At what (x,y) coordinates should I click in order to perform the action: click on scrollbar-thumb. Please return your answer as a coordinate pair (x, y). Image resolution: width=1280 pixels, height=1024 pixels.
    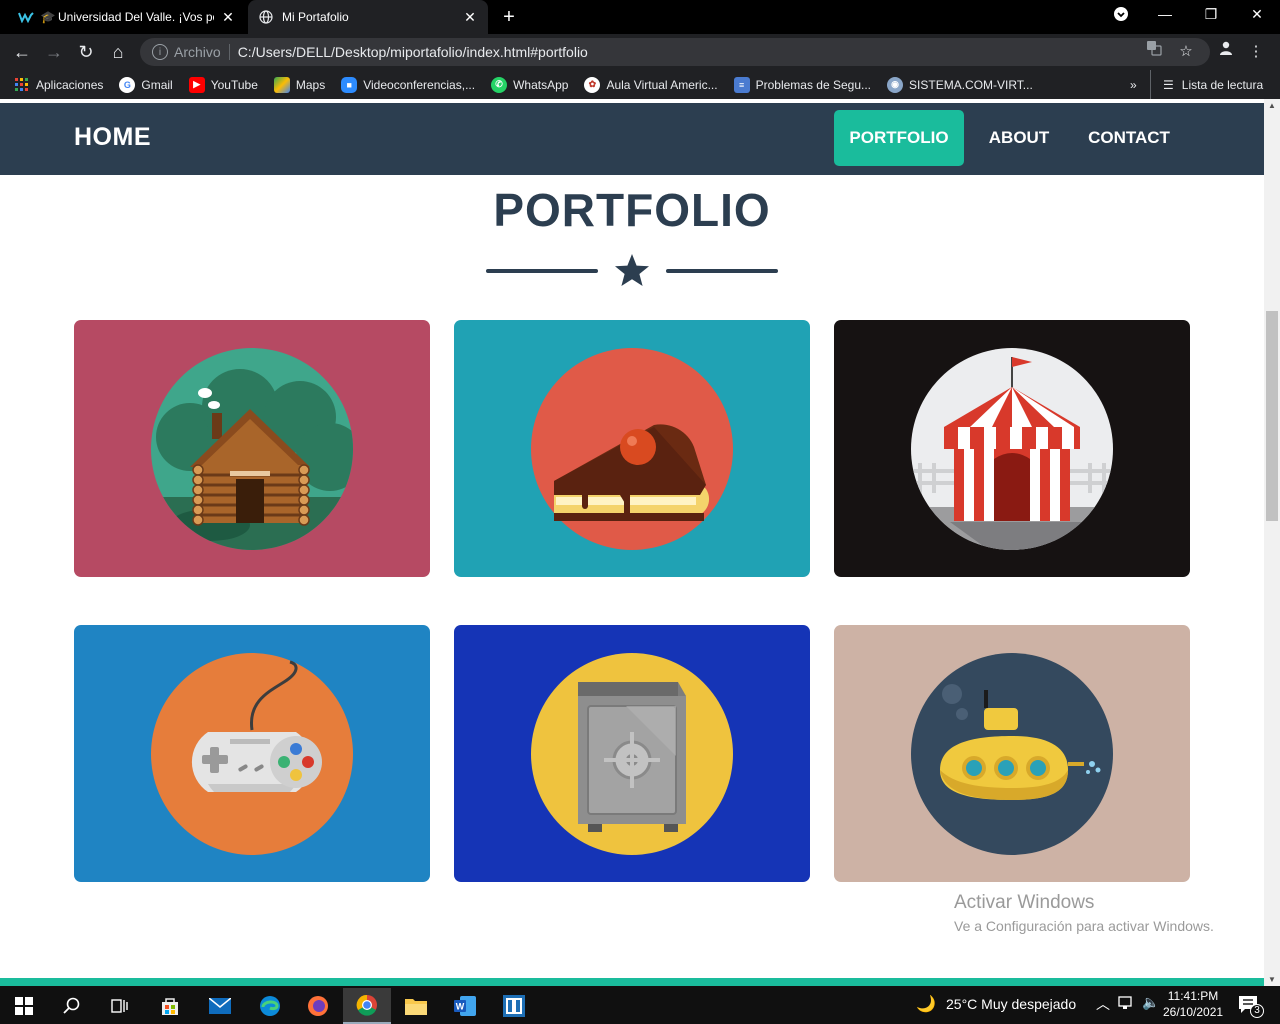
    Looking at the image, I should click on (1272, 416).